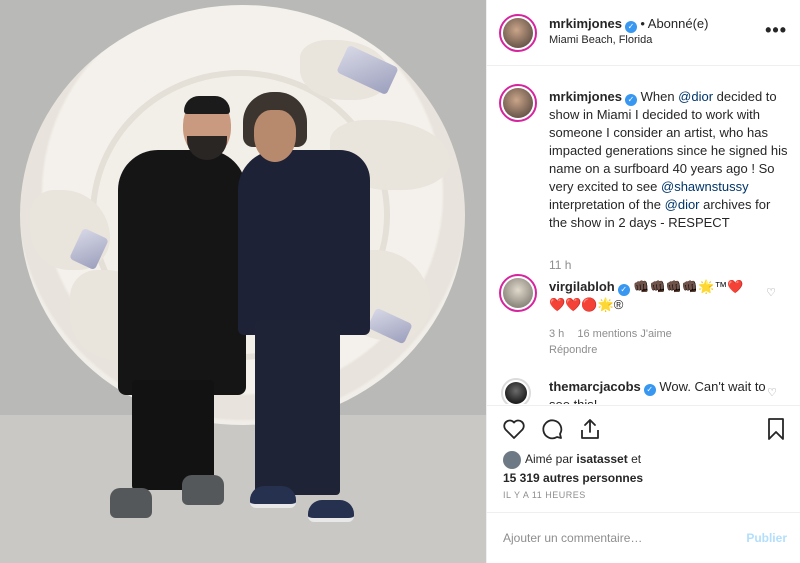  I want to click on comment-author: virgilabloh, so click(582, 286).